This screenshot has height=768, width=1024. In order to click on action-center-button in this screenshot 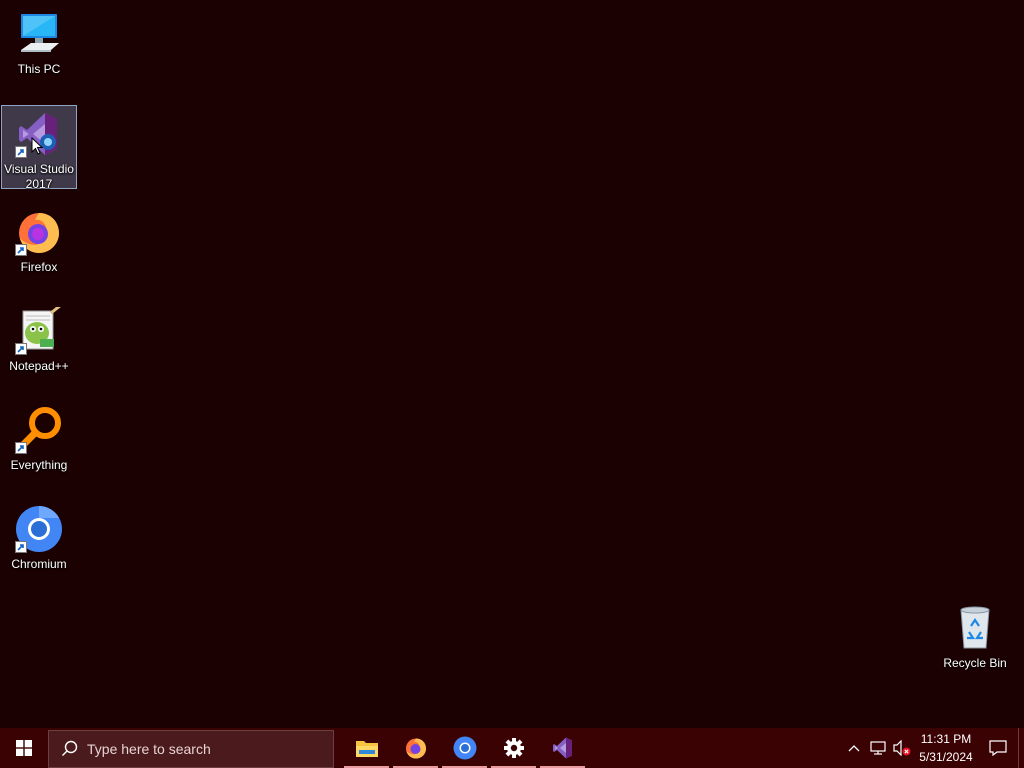, I will do `click(998, 748)`.